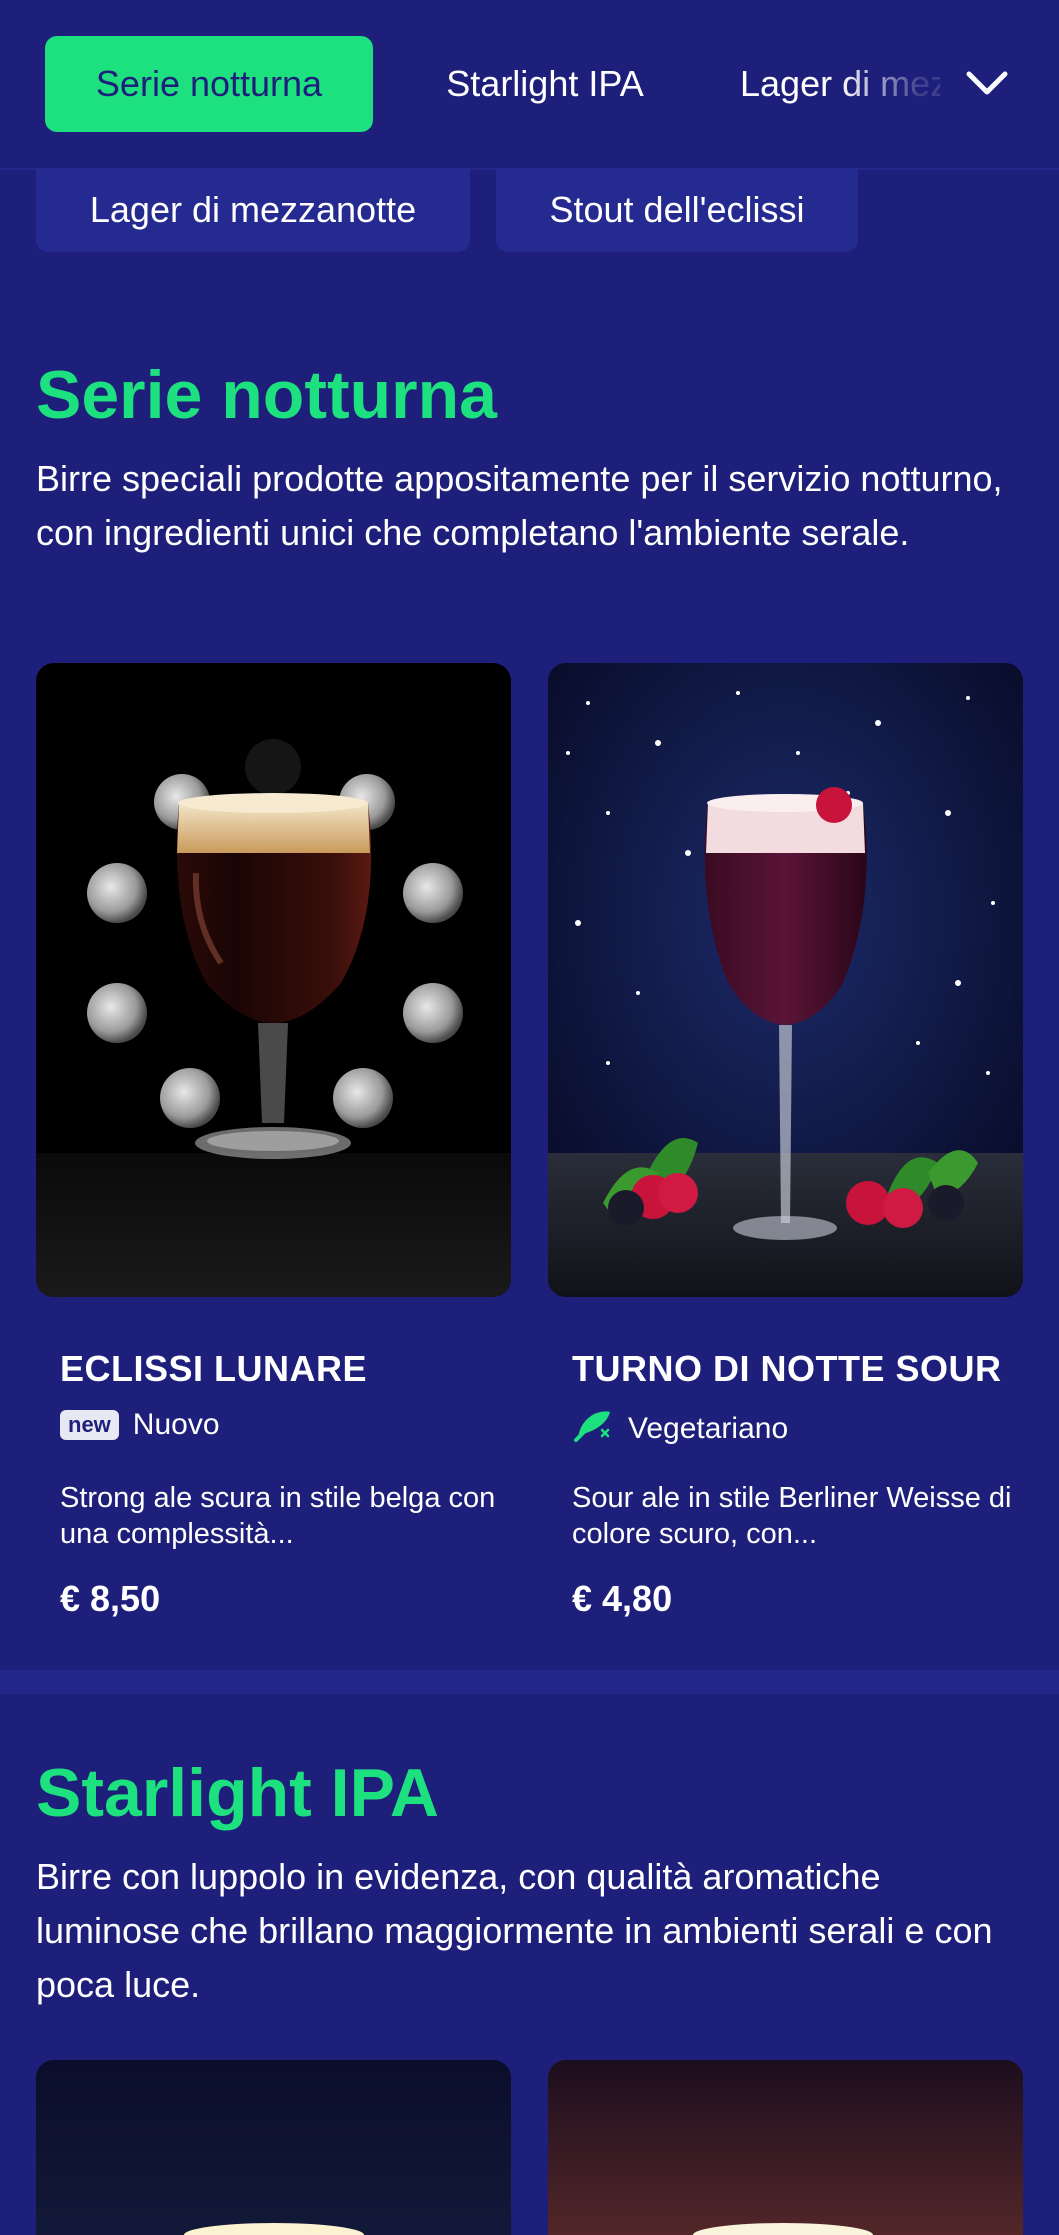 The image size is (1059, 2235). I want to click on section-divider, so click(529, 1682).